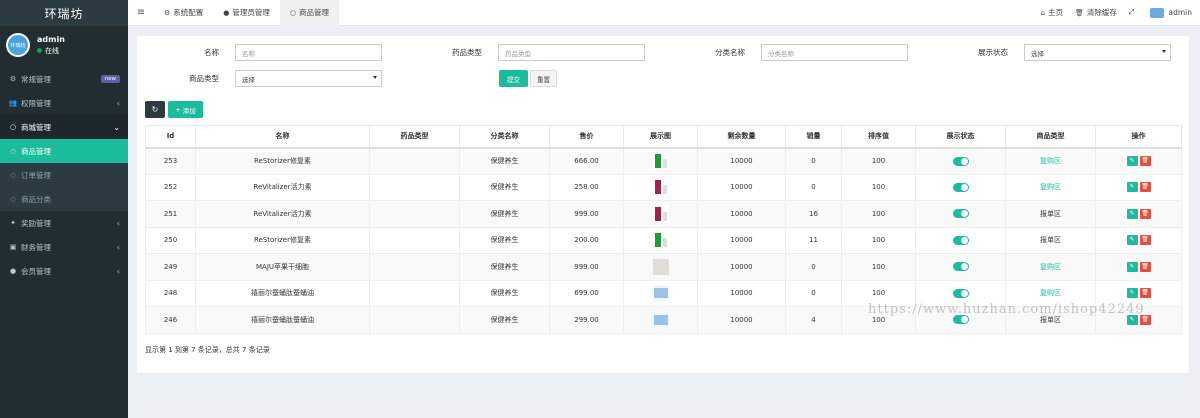 The height and width of the screenshot is (418, 1200). I want to click on fullscreen-button: ⤢, so click(1133, 12).